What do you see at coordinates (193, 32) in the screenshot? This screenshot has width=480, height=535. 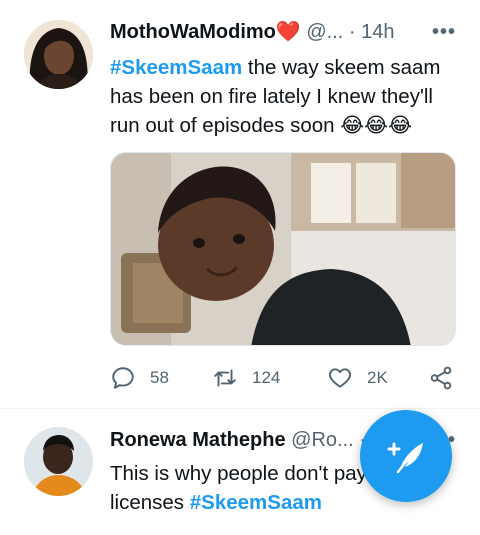 I see `author-name: MothoWaModimo` at bounding box center [193, 32].